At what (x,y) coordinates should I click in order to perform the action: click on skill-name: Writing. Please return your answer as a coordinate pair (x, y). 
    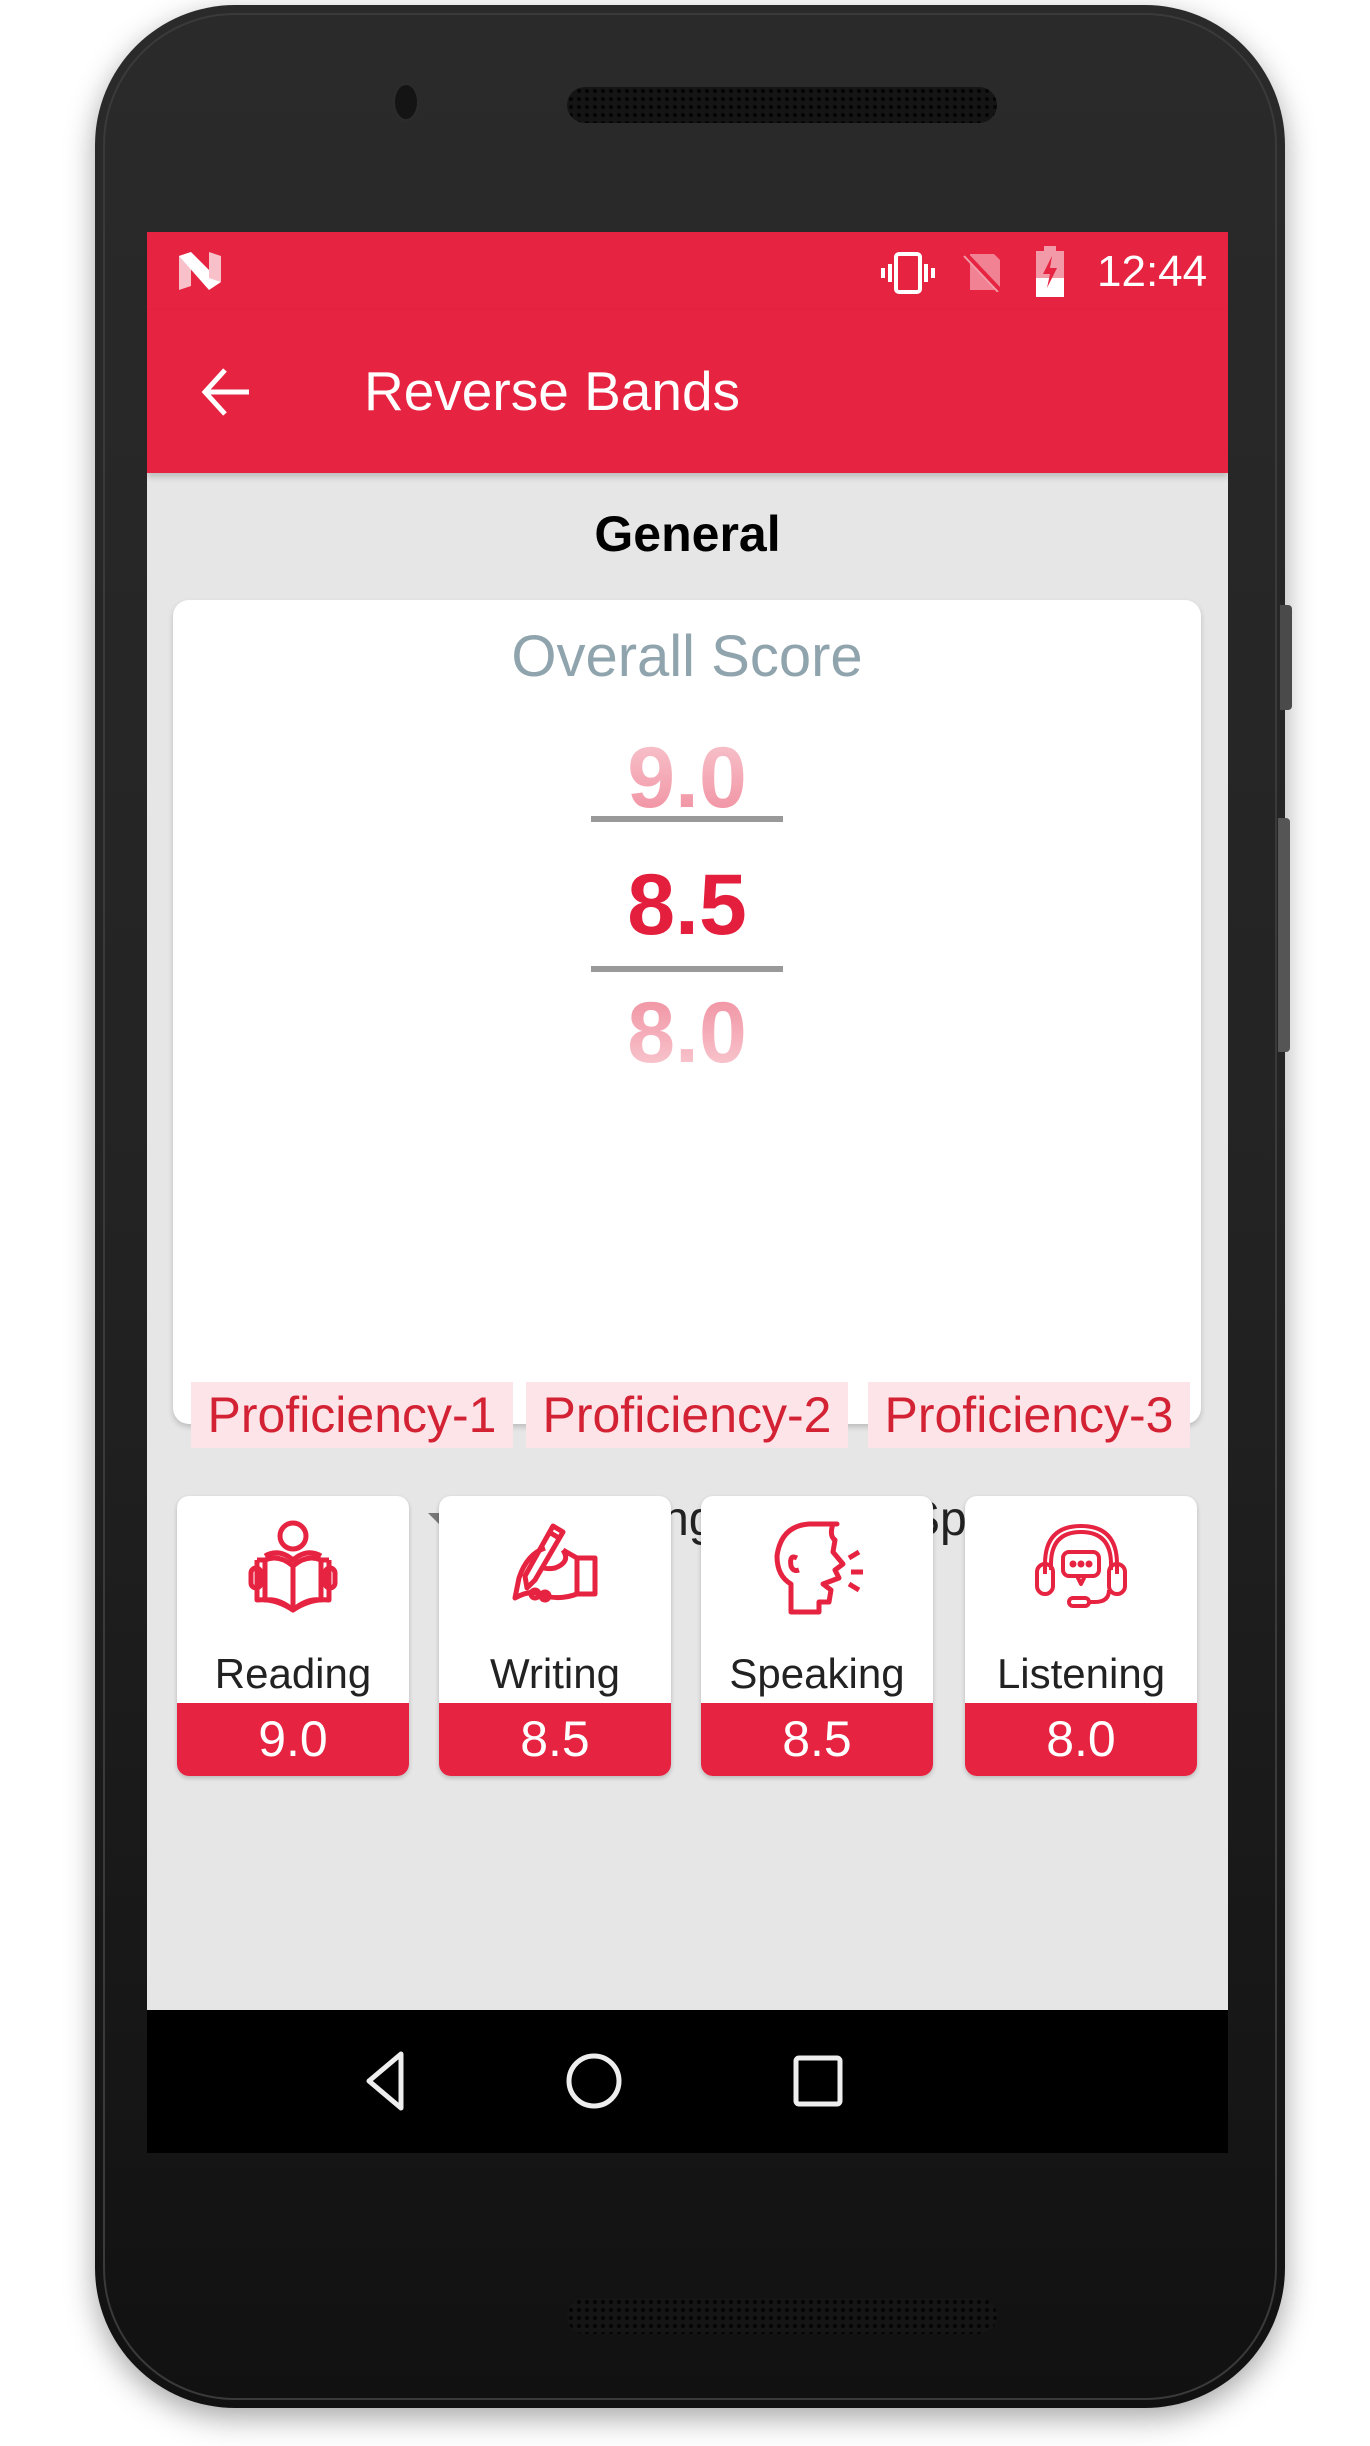
    Looking at the image, I should click on (555, 1673).